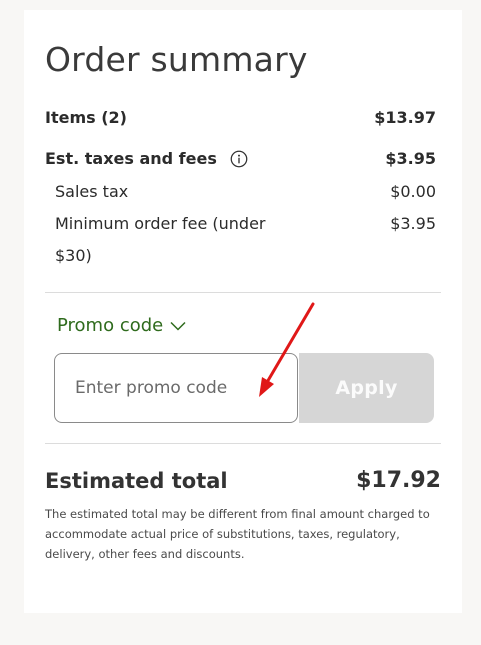 Image resolution: width=481 pixels, height=645 pixels. Describe the element at coordinates (410, 158) in the screenshot. I see `taxes-value: $3.95` at that location.